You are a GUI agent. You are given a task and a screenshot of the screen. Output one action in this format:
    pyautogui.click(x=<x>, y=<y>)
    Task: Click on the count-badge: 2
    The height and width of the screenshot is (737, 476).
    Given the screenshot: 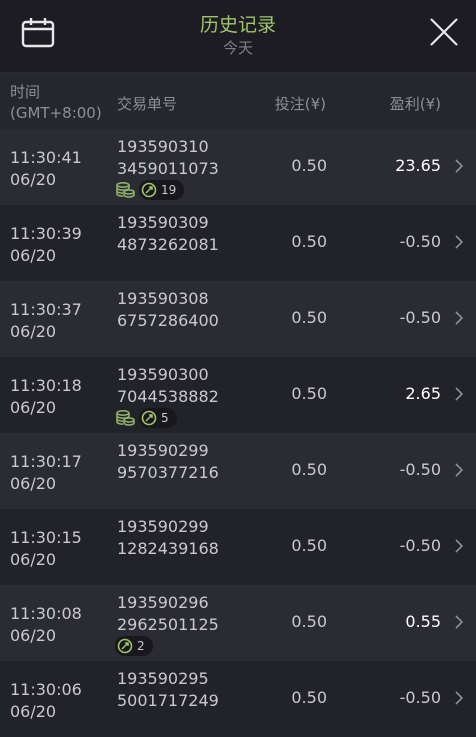 What is the action you would take?
    pyautogui.click(x=134, y=646)
    